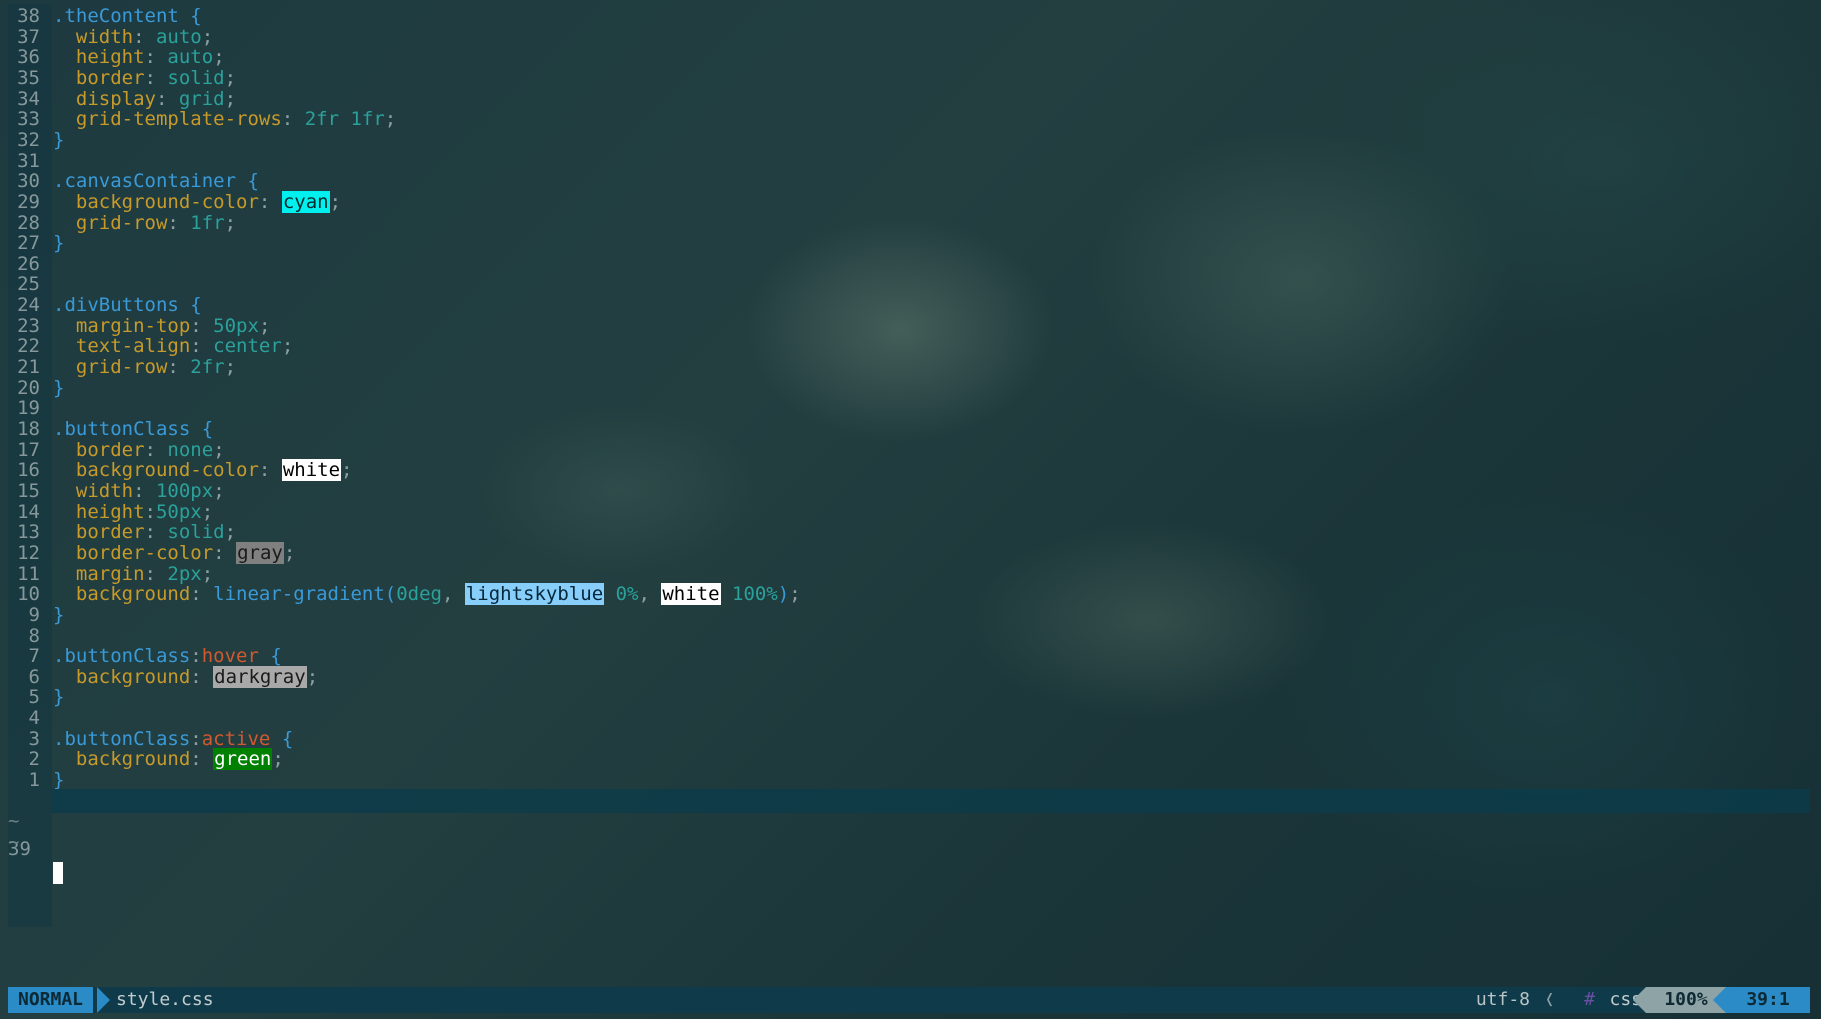 The width and height of the screenshot is (1821, 1019). I want to click on cursor-line: 39, so click(31, 837).